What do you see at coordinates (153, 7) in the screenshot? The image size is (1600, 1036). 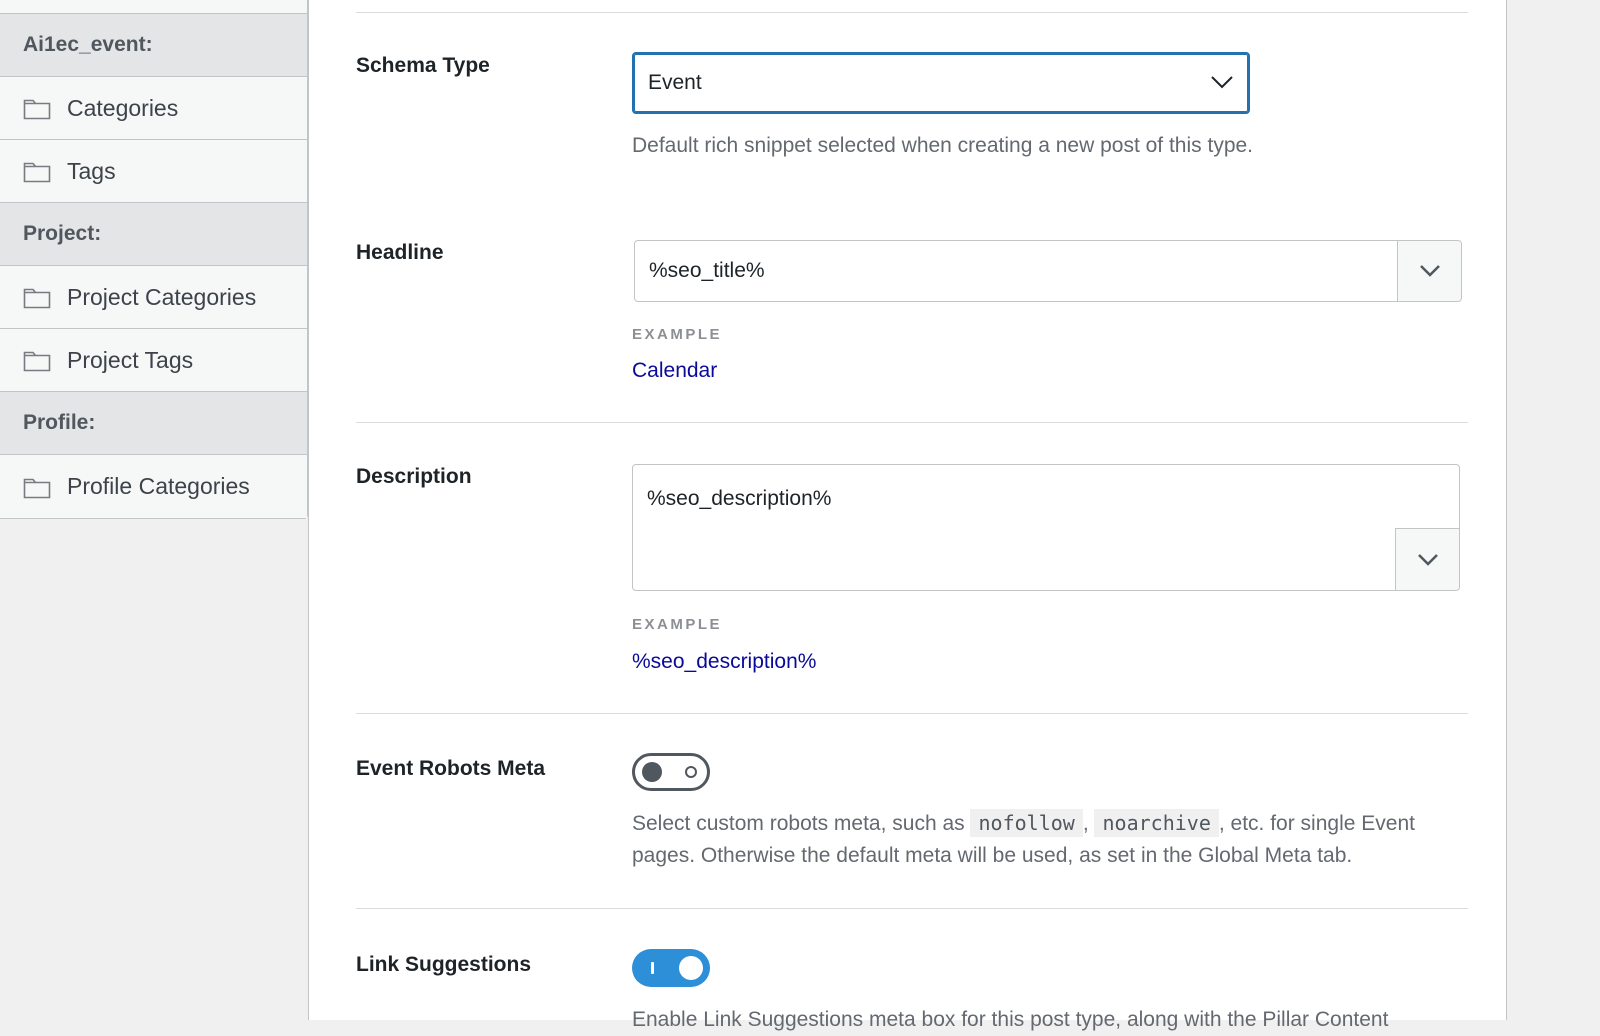 I see `sidebar-top-border` at bounding box center [153, 7].